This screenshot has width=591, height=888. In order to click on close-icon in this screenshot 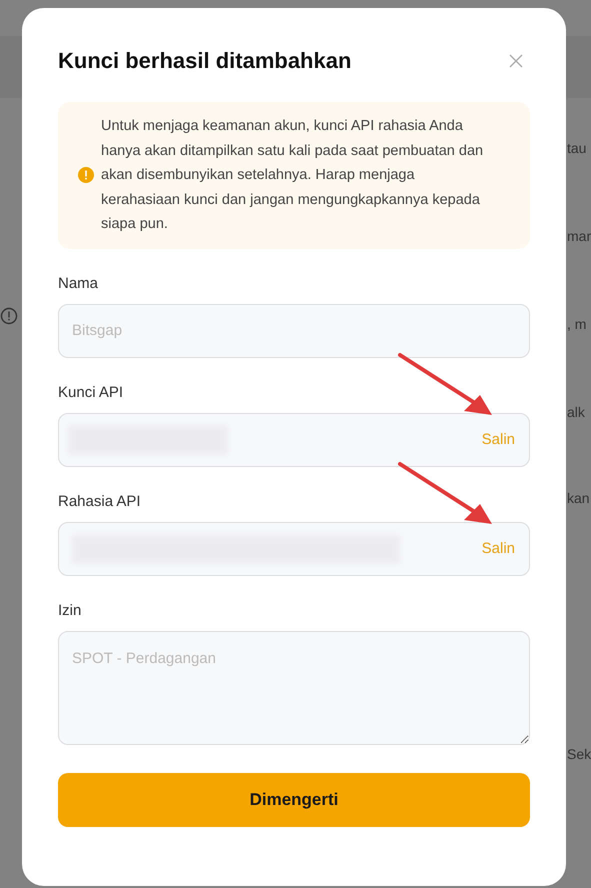, I will do `click(516, 61)`.